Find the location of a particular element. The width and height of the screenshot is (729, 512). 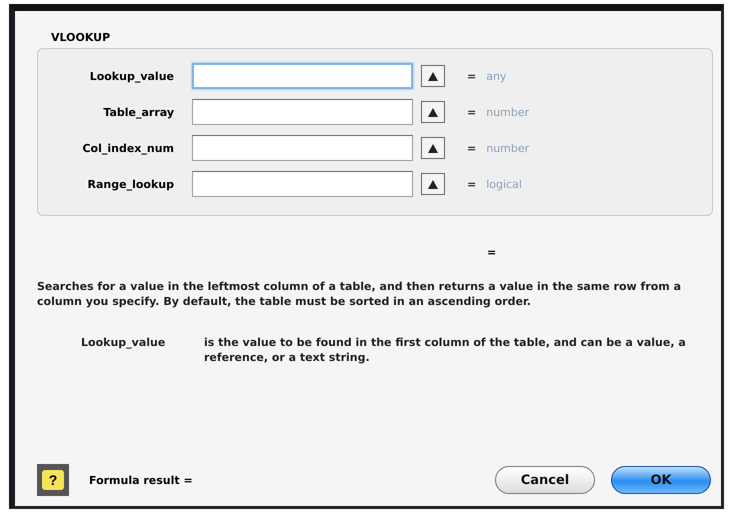

argument-label: Col_index_num is located at coordinates (128, 148).